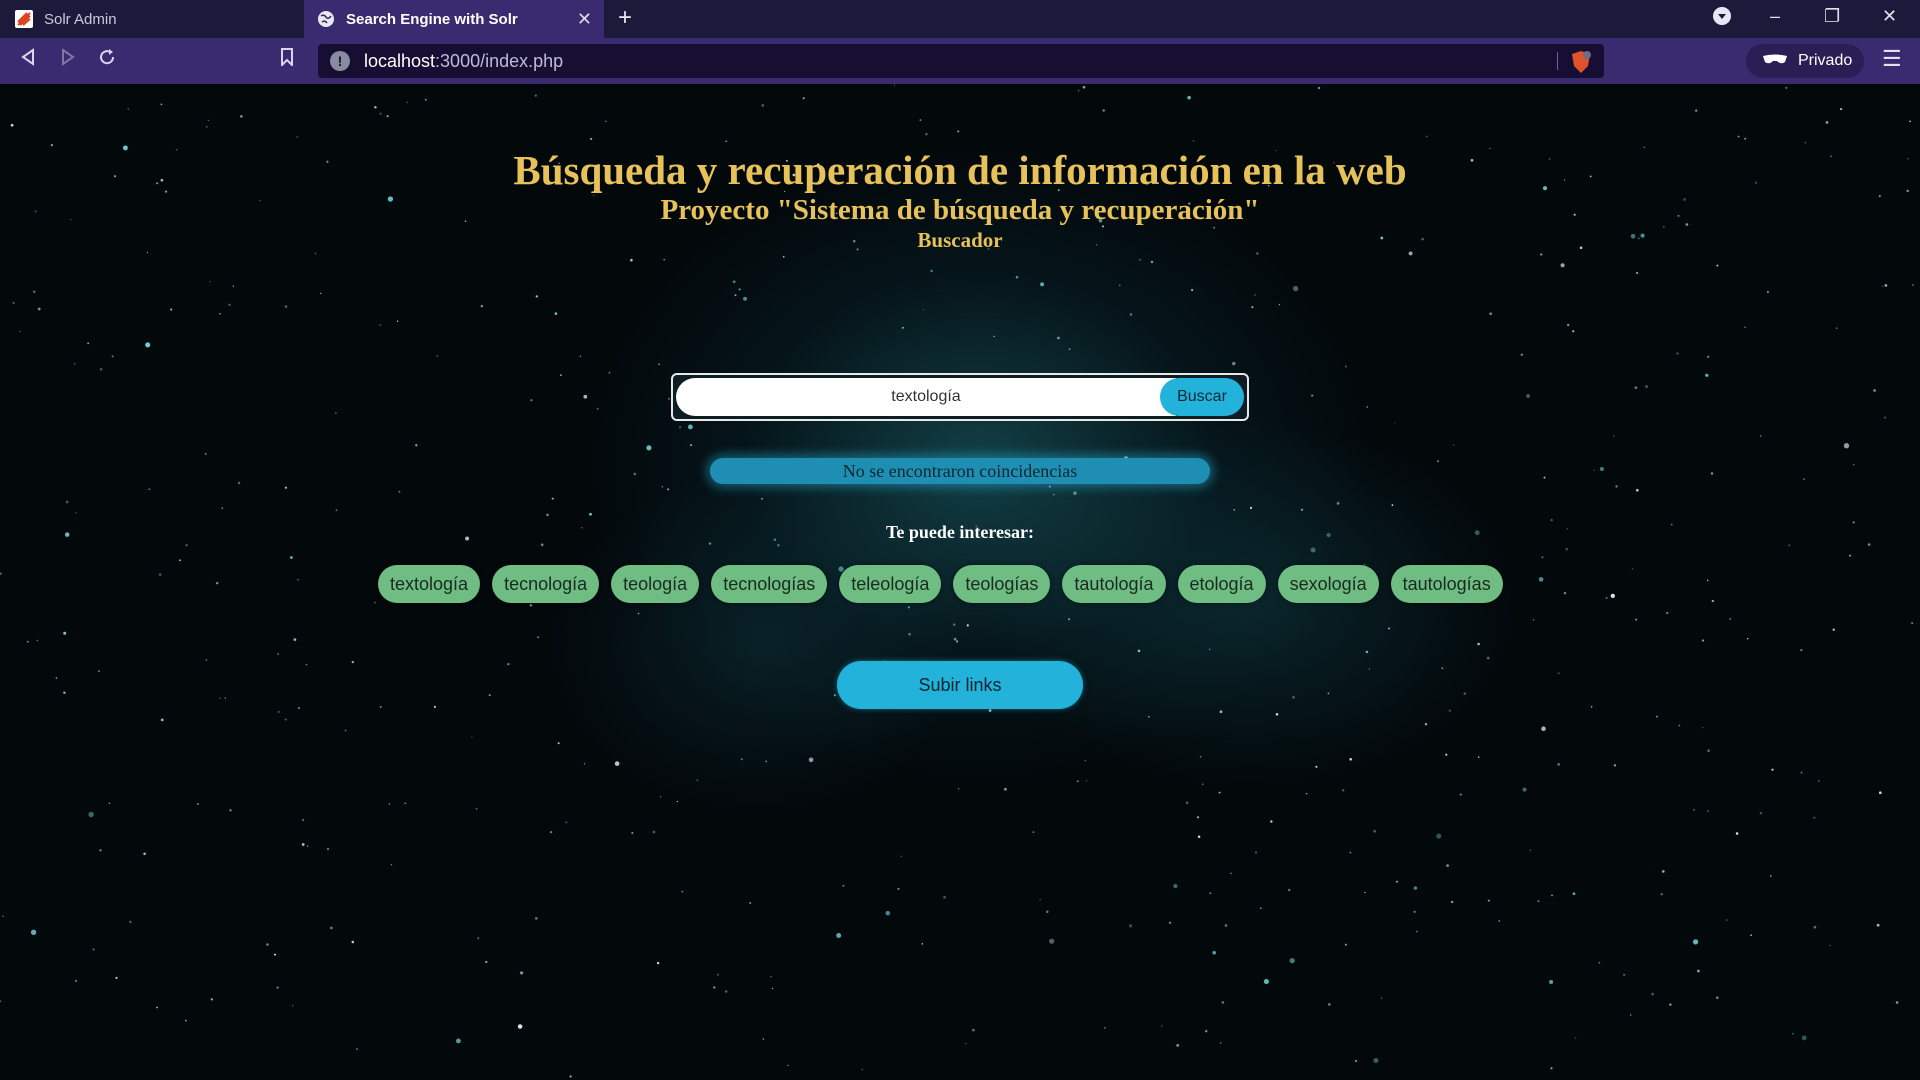  Describe the element at coordinates (1892, 59) in the screenshot. I see `menu-icon: ☰` at that location.